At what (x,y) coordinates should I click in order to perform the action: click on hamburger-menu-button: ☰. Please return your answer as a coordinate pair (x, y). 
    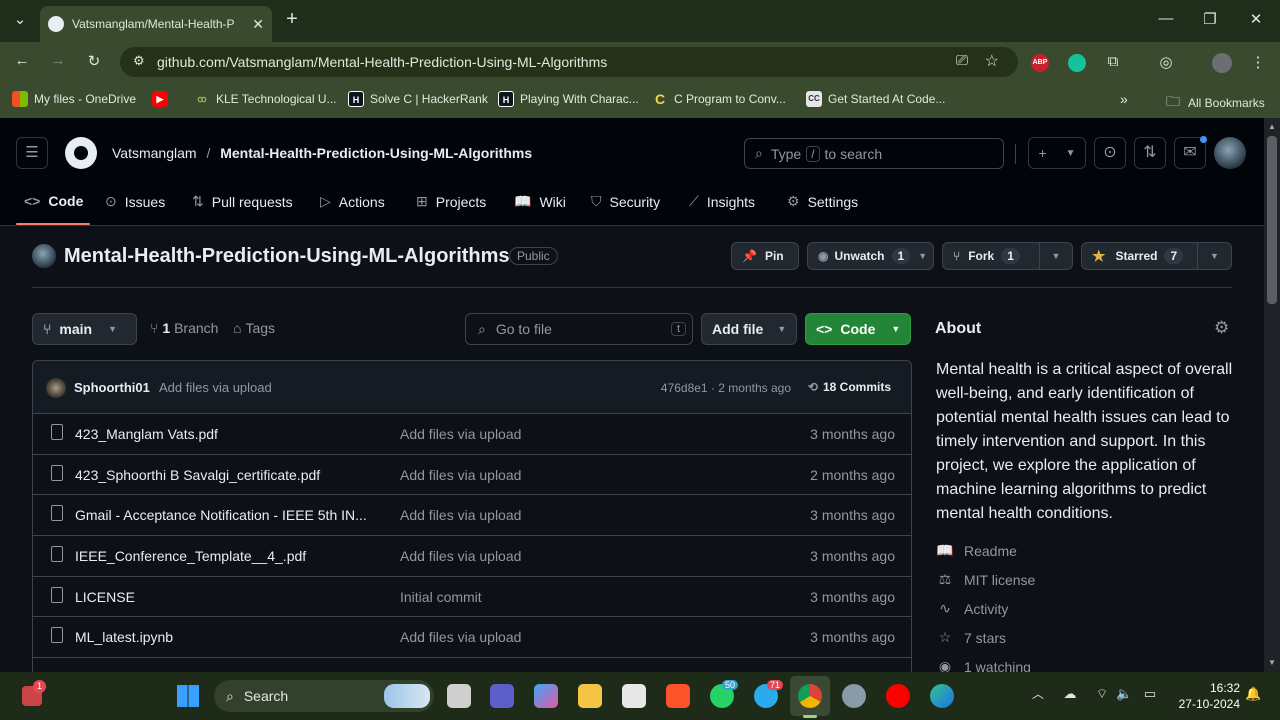
    Looking at the image, I should click on (32, 153).